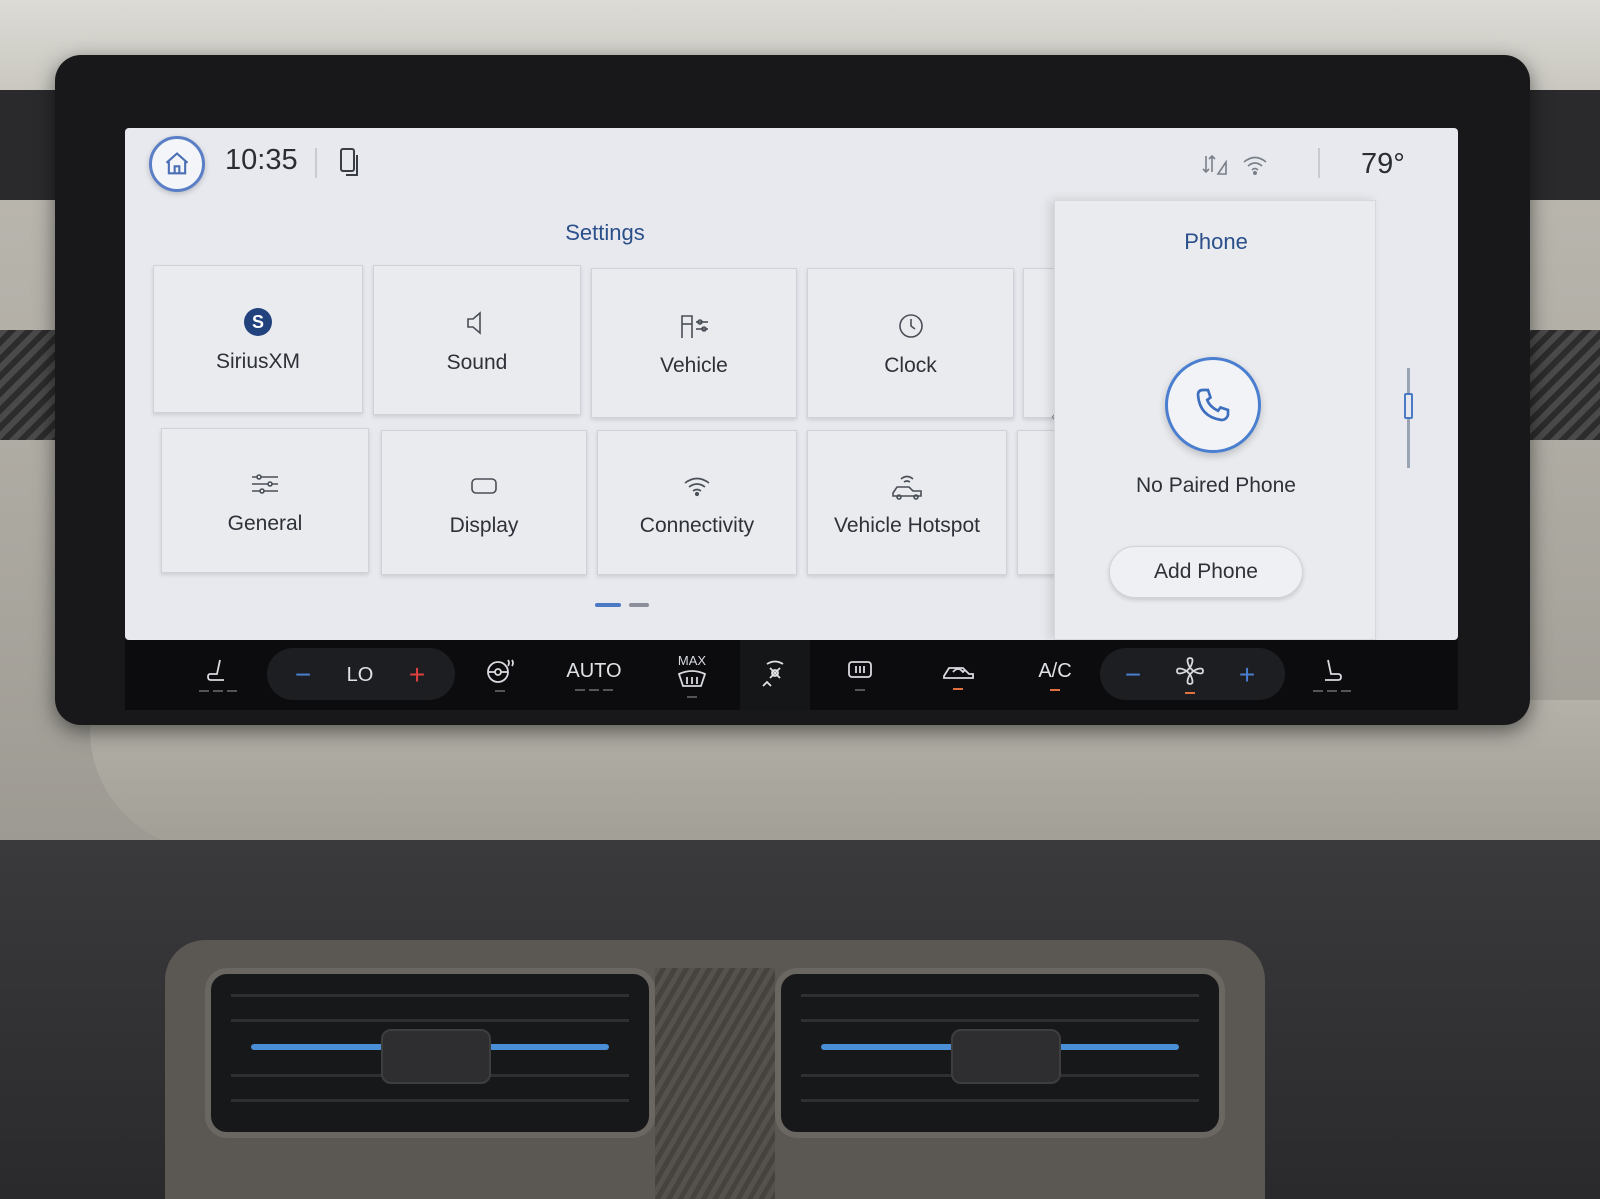 The width and height of the screenshot is (1600, 1199). I want to click on tile-siriusxm: S SiriusXM, so click(258, 339).